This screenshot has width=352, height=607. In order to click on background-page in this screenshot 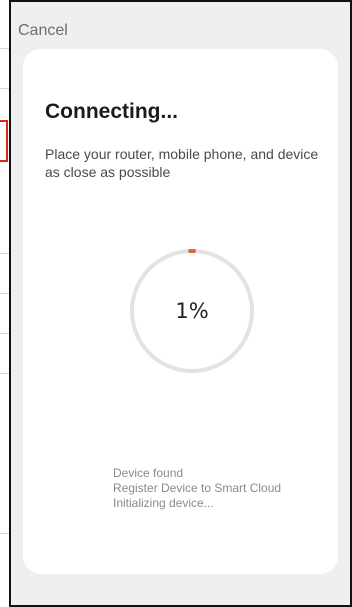, I will do `click(4, 303)`.